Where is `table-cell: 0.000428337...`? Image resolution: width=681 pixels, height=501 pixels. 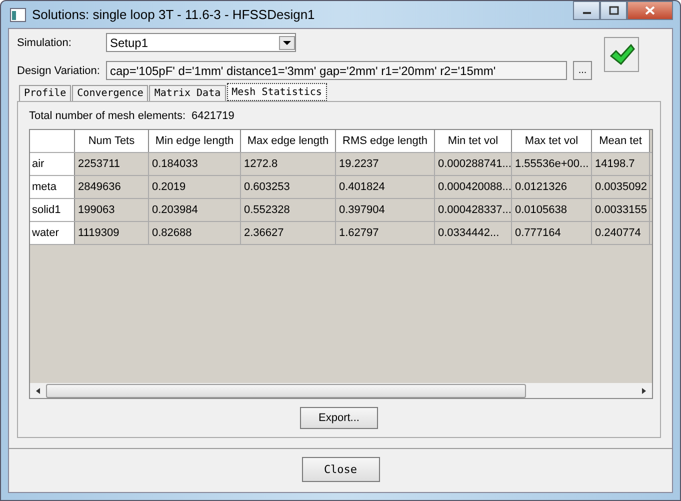 table-cell: 0.000428337... is located at coordinates (473, 210).